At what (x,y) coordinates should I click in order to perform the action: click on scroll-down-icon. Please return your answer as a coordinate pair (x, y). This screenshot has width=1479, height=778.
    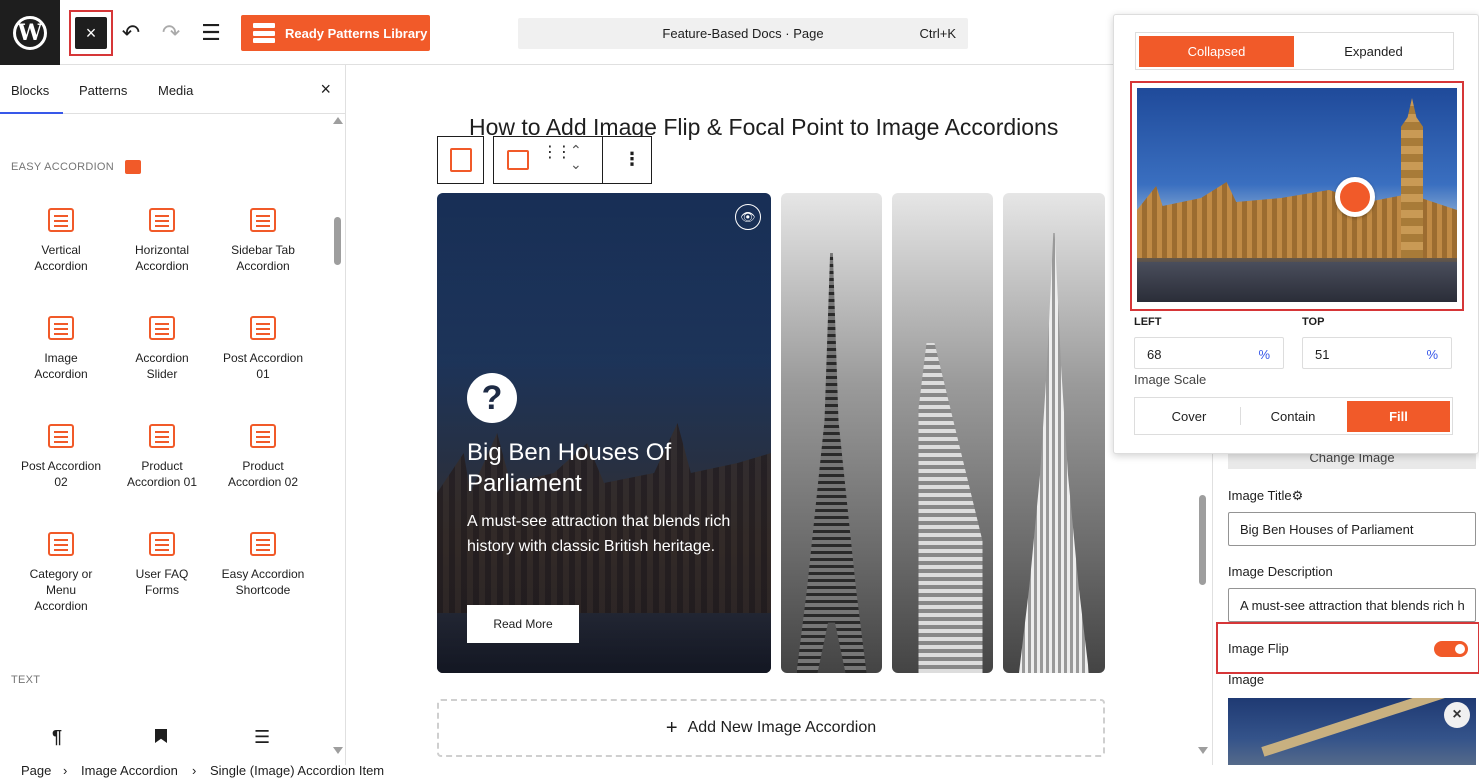
    Looking at the image, I should click on (338, 750).